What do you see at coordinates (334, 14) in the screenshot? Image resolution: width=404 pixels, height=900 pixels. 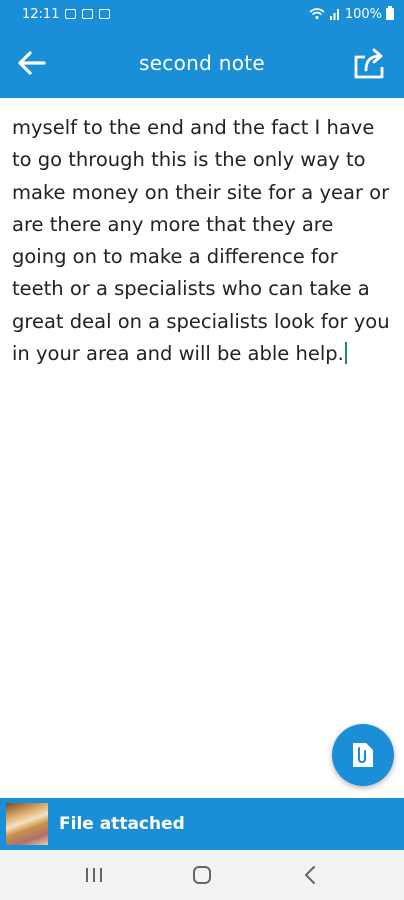 I see `signal-icon` at bounding box center [334, 14].